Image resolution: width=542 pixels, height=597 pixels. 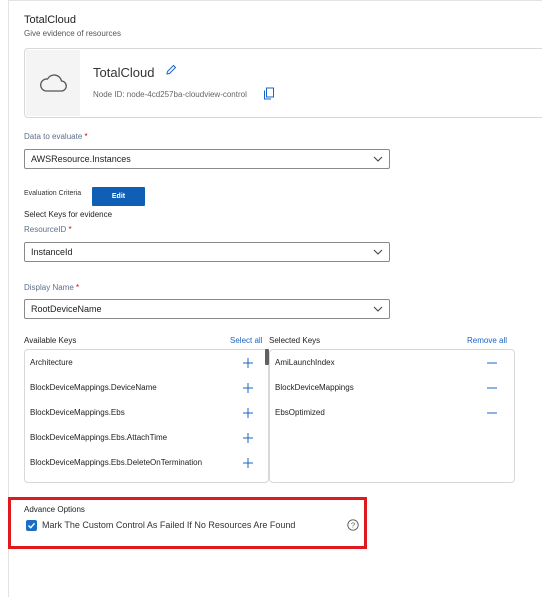 What do you see at coordinates (124, 72) in the screenshot?
I see `node-name: TotalCloud` at bounding box center [124, 72].